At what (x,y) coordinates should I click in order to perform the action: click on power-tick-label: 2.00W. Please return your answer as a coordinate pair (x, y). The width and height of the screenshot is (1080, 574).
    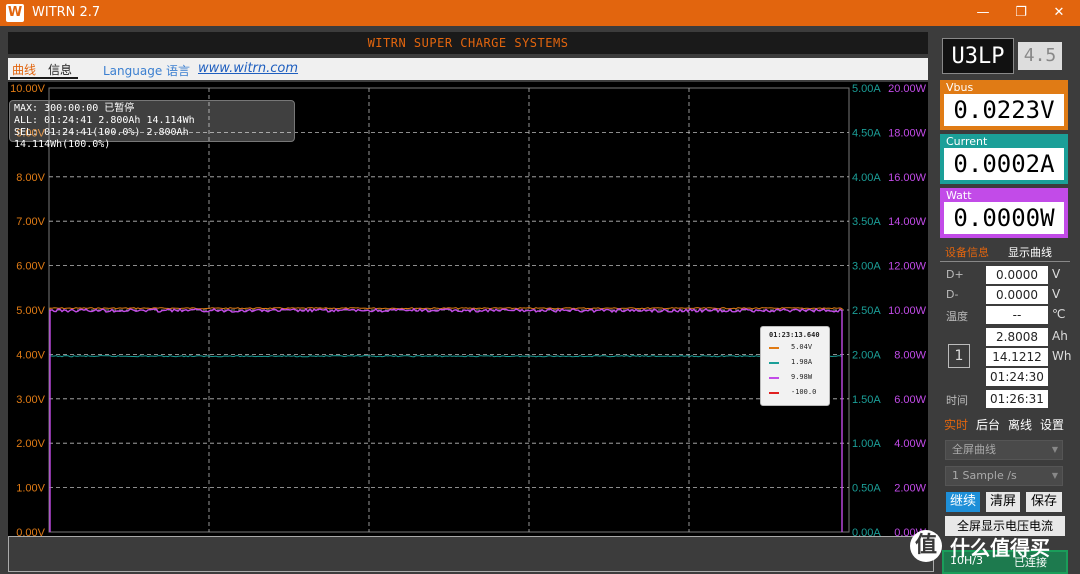
    Looking at the image, I should click on (910, 489).